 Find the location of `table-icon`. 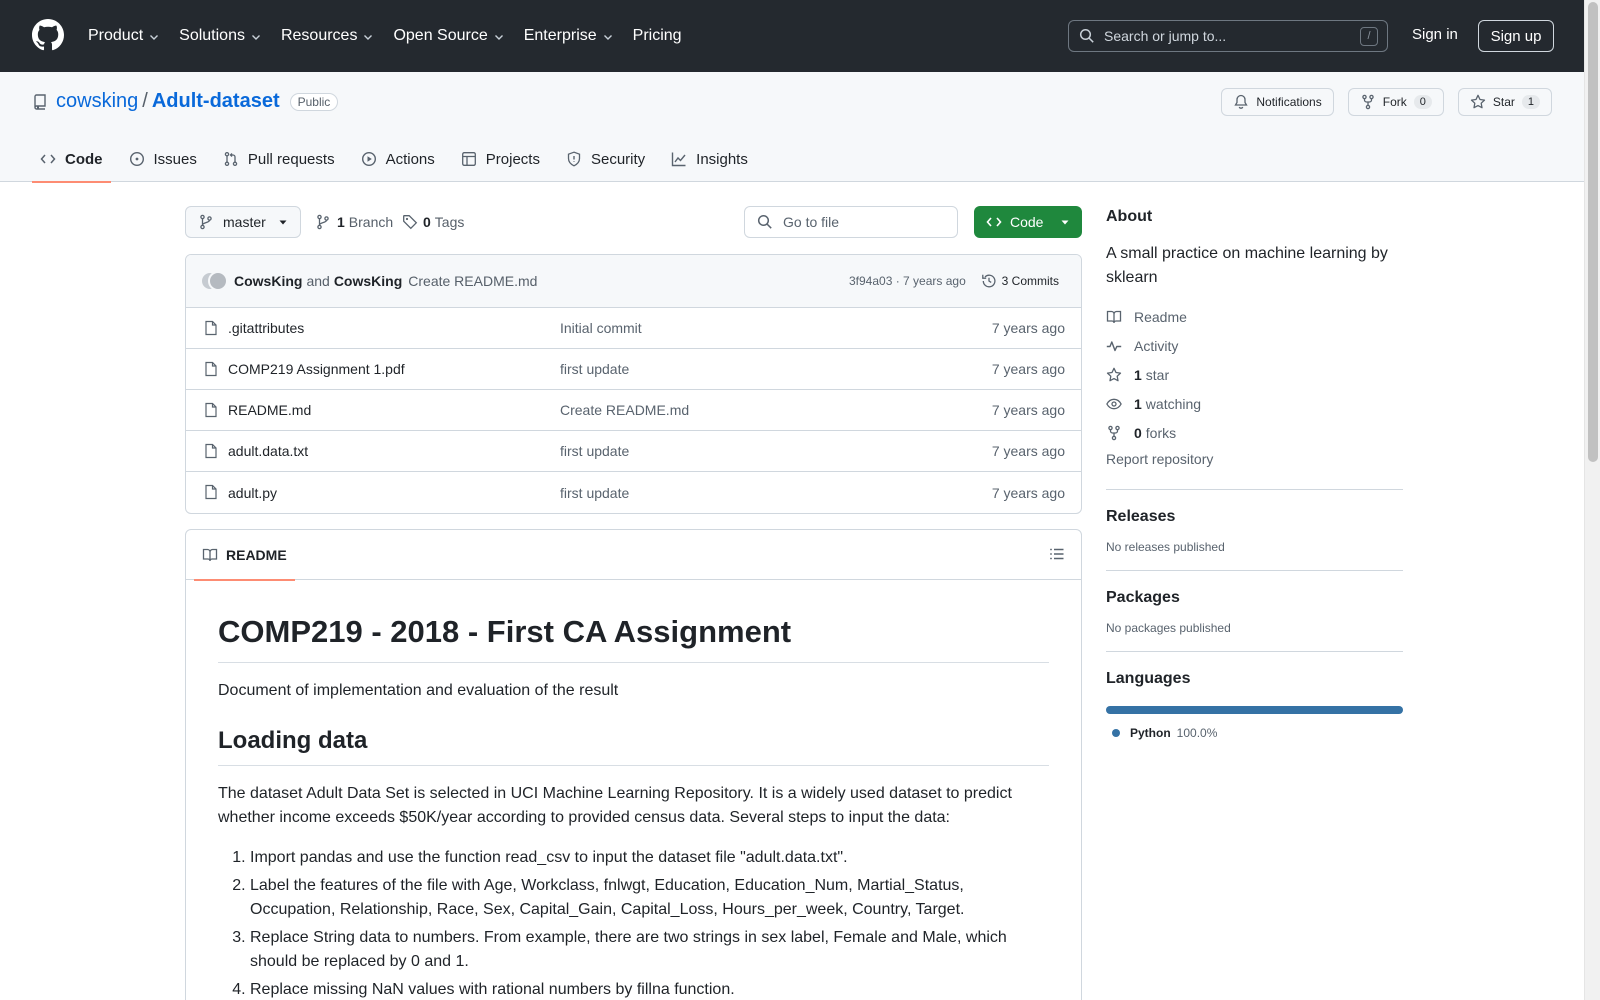

table-icon is located at coordinates (473, 159).